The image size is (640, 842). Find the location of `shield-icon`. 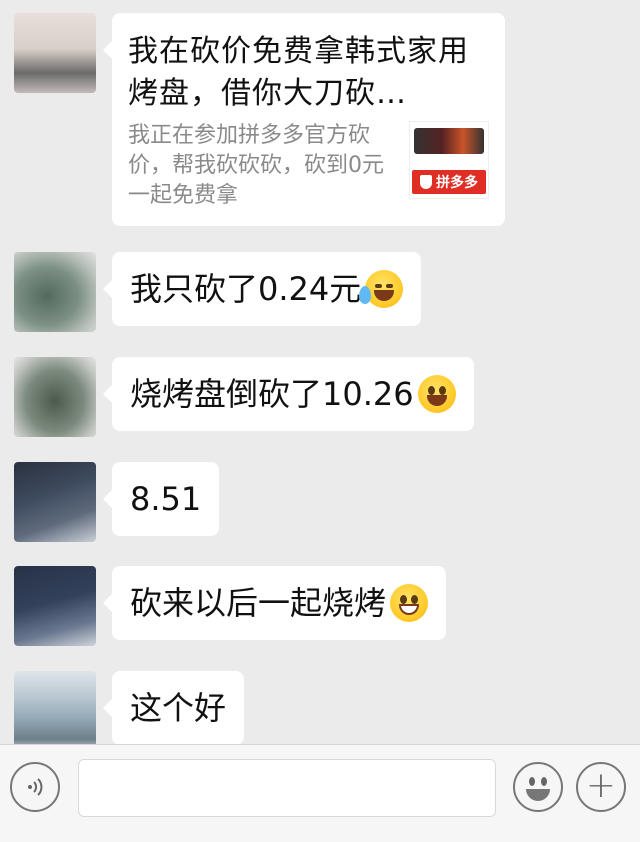

shield-icon is located at coordinates (426, 182).